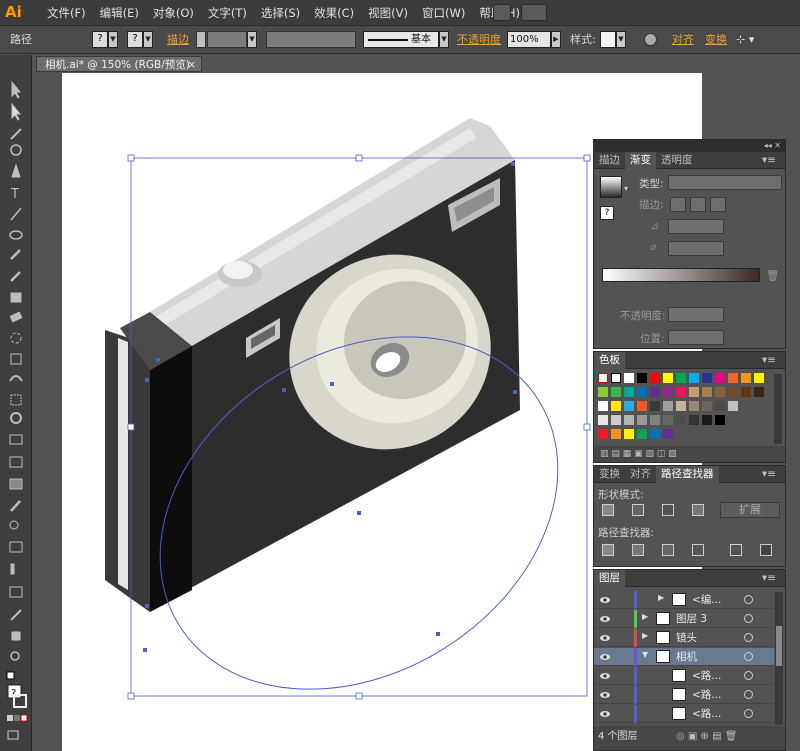 The width and height of the screenshot is (800, 751). I want to click on blend-tool-icon, so click(14, 525).